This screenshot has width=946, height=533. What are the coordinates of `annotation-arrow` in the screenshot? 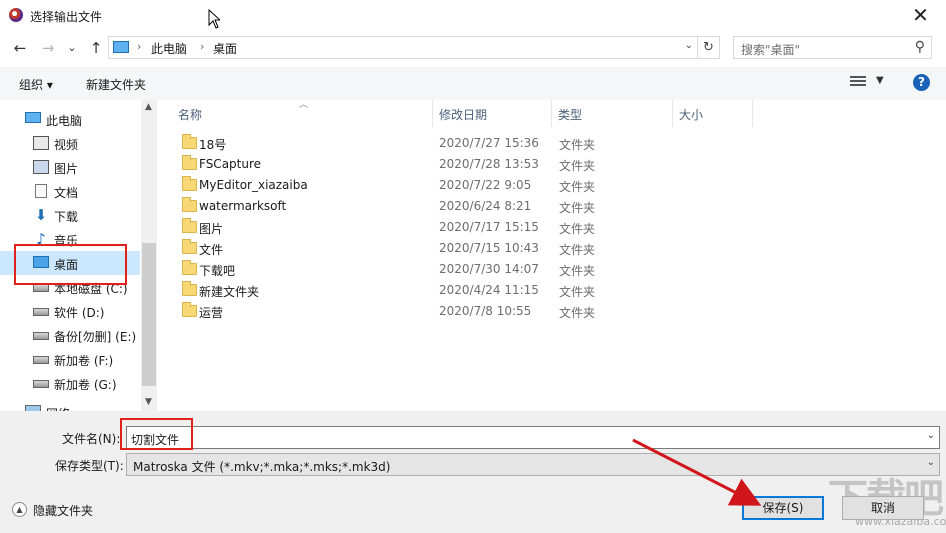 It's located at (697, 472).